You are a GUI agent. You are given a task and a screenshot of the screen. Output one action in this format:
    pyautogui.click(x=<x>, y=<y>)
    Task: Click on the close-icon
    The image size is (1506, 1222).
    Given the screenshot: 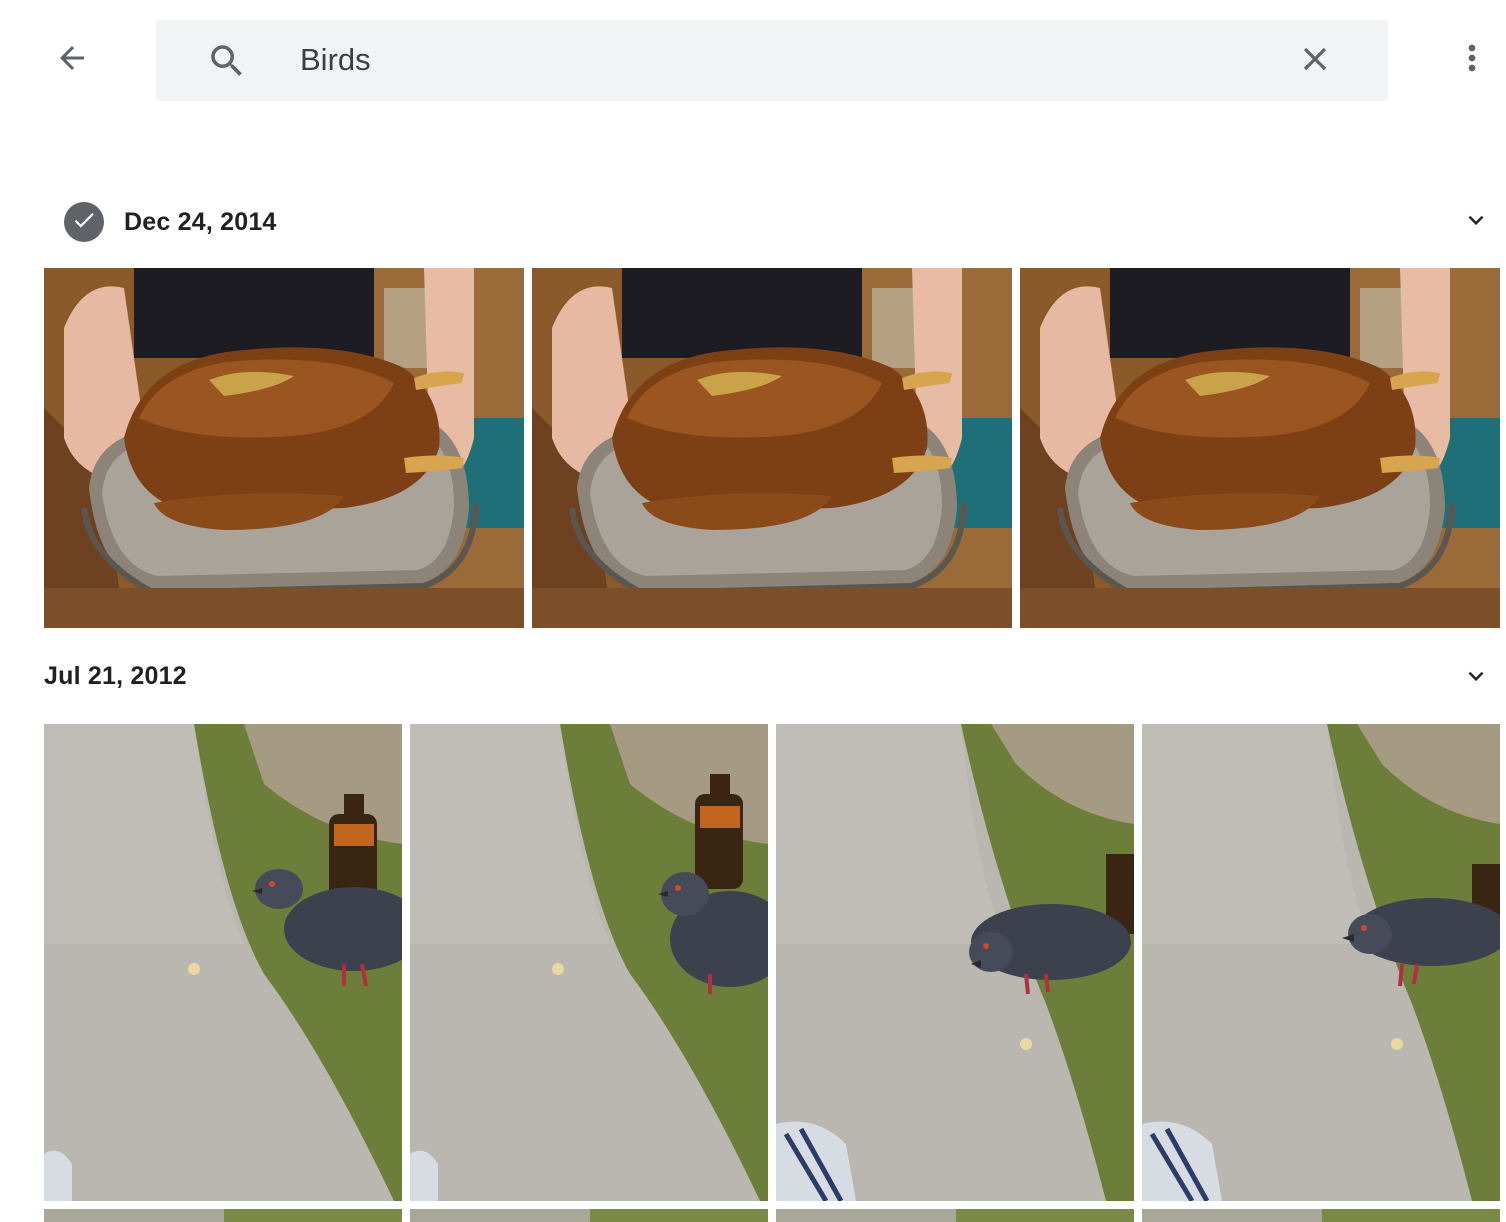 What is the action you would take?
    pyautogui.click(x=1315, y=61)
    